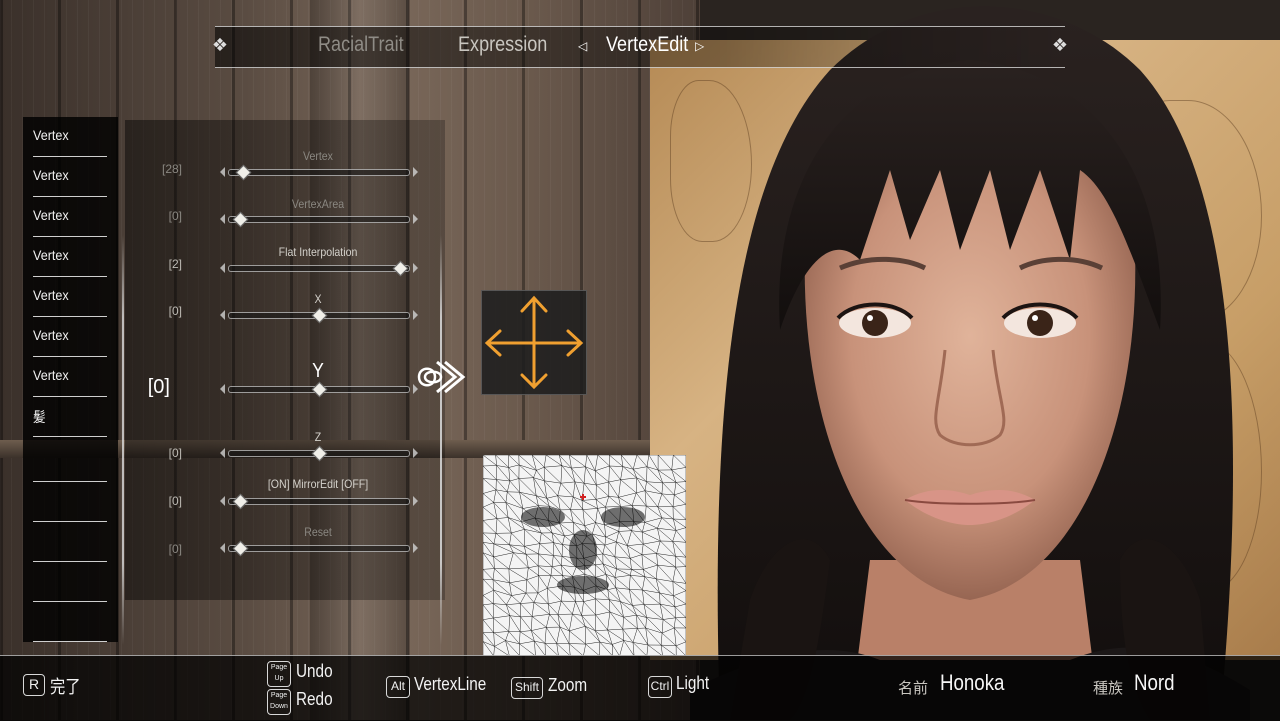  Describe the element at coordinates (318, 484) in the screenshot. I see `slider-label: [ON] MirrorEdit [OFF]` at that location.